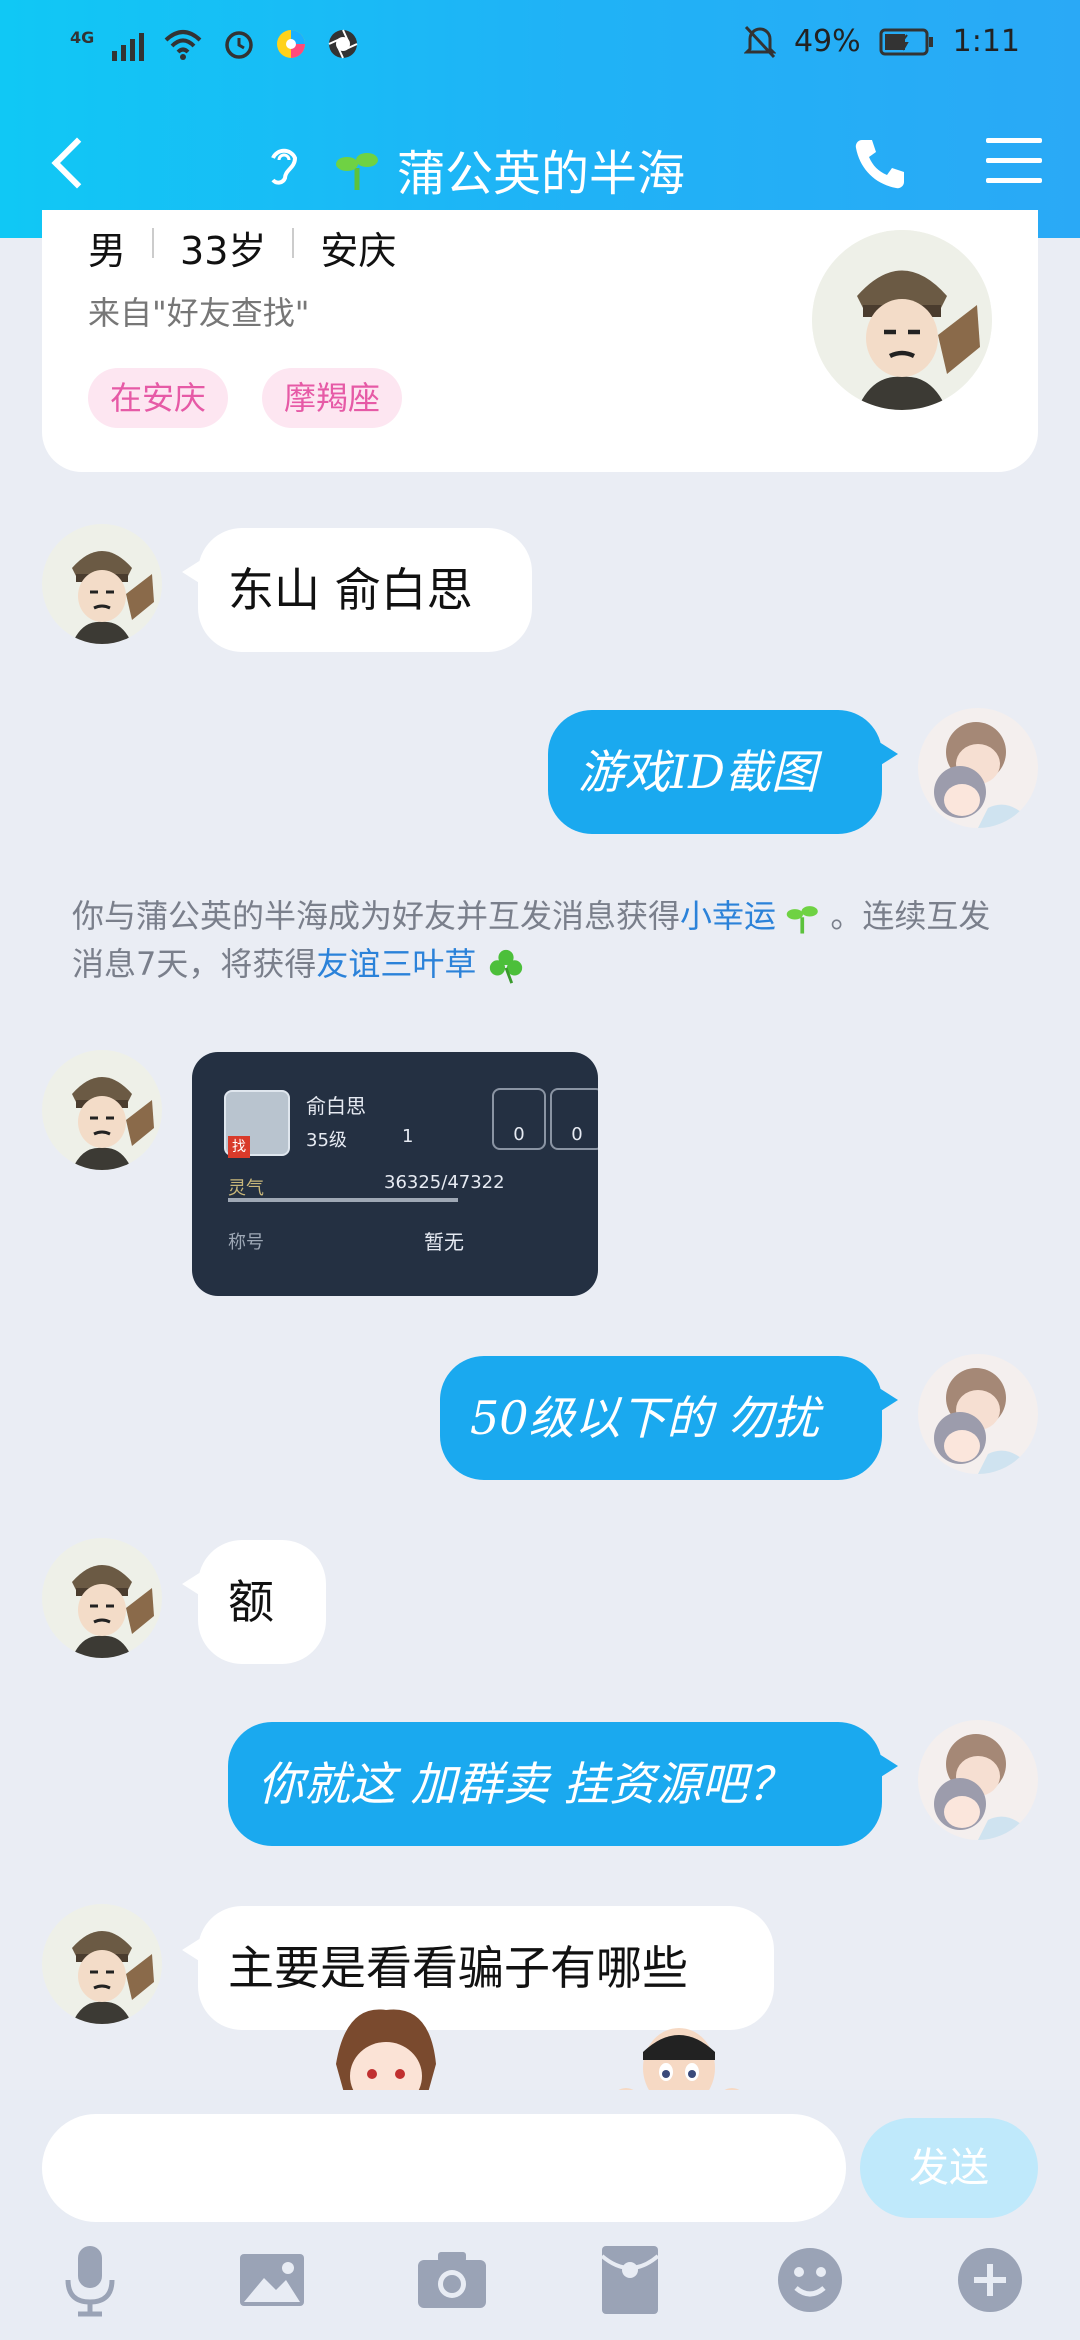  Describe the element at coordinates (949, 2168) in the screenshot. I see `send-button: 发送` at that location.